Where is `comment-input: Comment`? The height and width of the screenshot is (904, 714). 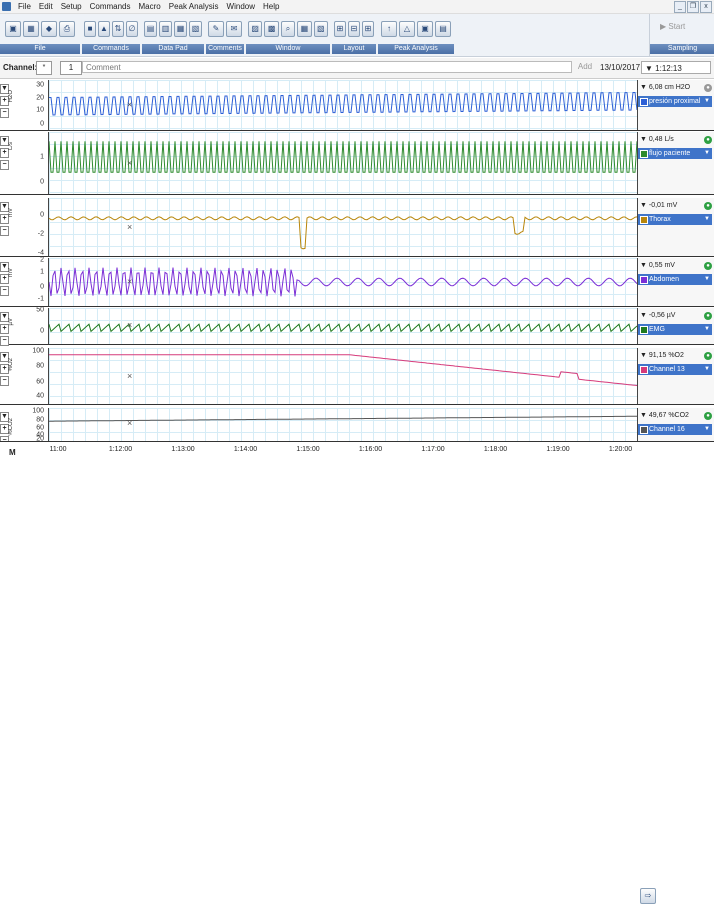 comment-input: Comment is located at coordinates (327, 67).